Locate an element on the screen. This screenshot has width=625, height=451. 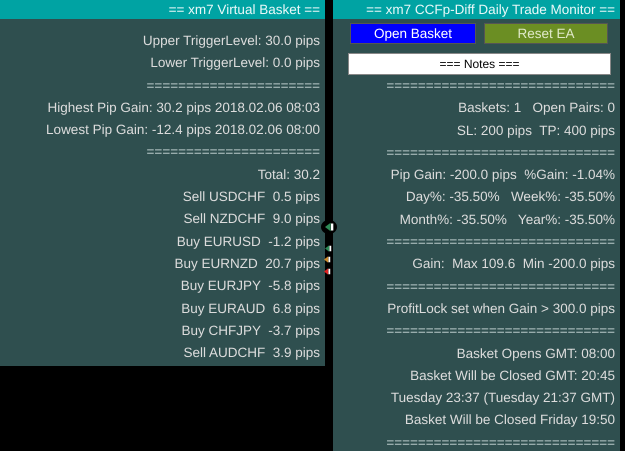
info-text: Baskets: 1 Open Pairs: 0 is located at coordinates (536, 108).